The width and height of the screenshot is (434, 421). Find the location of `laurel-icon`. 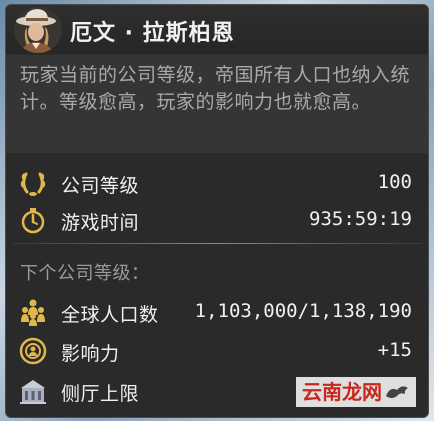

laurel-icon is located at coordinates (33, 183).